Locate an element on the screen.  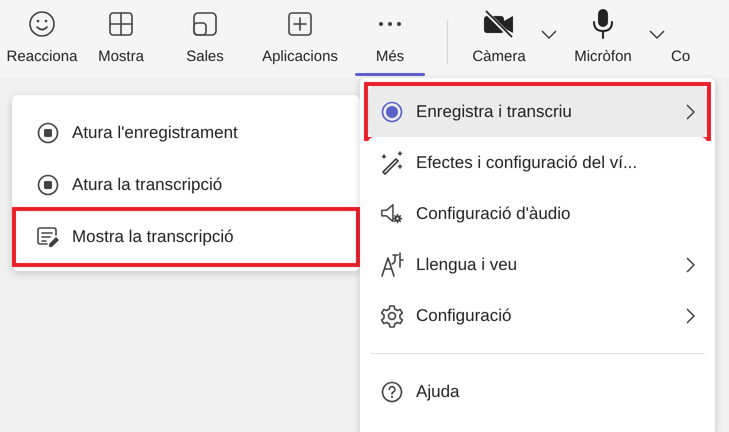
toolbar-button: Més is located at coordinates (390, 39).